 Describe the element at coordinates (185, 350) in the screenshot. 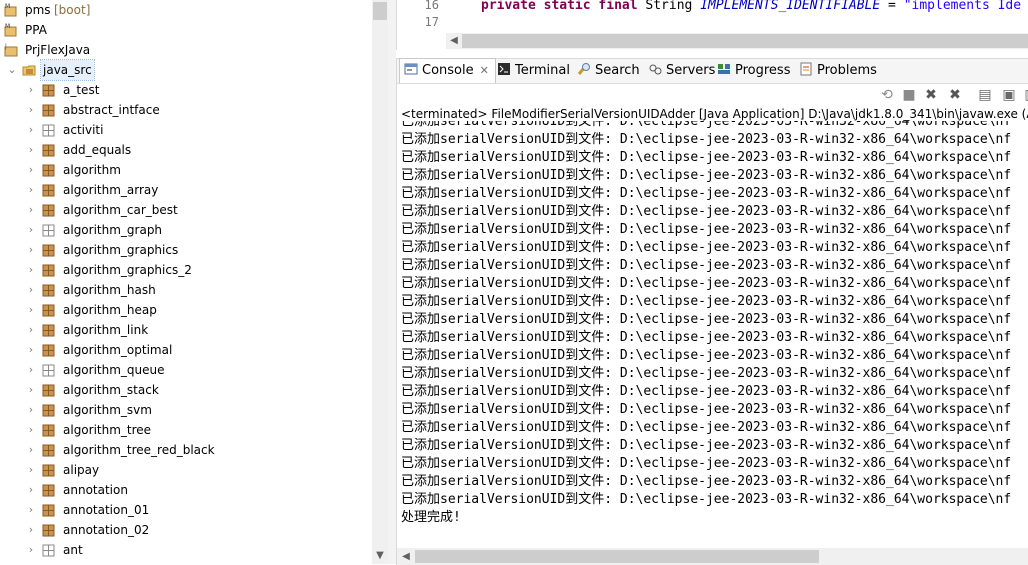

I see `tree-item: › algorithm_optimal` at that location.